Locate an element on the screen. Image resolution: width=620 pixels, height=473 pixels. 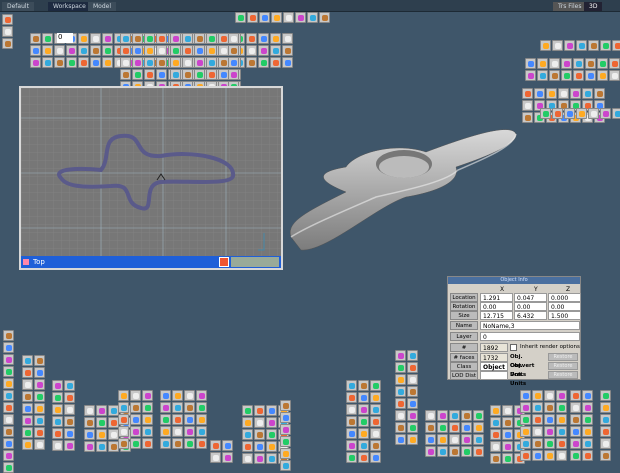
xyz-field: 0.047 is located at coordinates (530, 297).